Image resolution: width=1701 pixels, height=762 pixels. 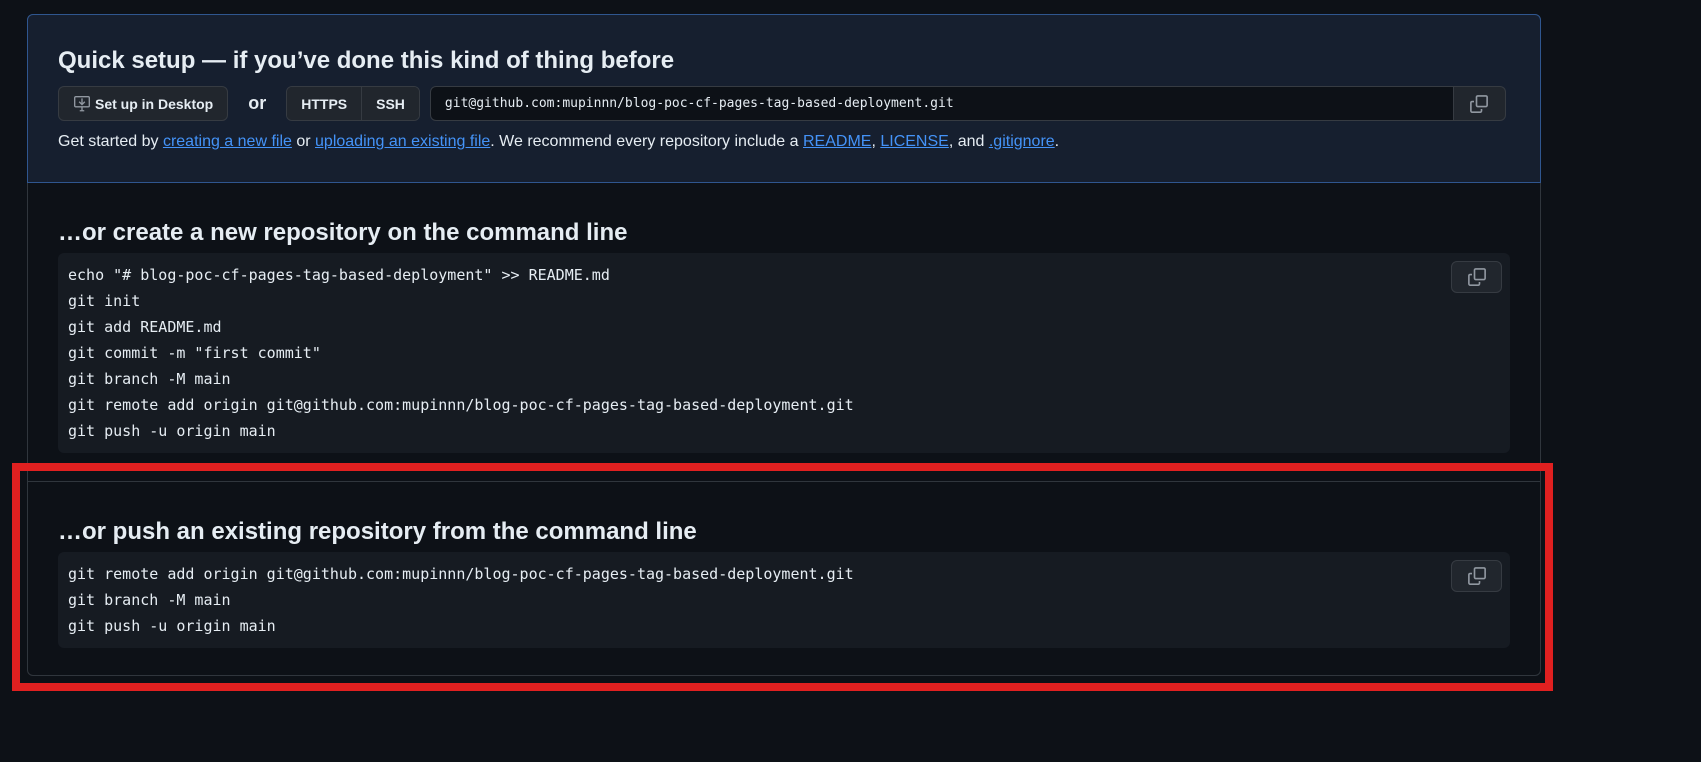 I want to click on tab-ssh: SSH, so click(x=390, y=103).